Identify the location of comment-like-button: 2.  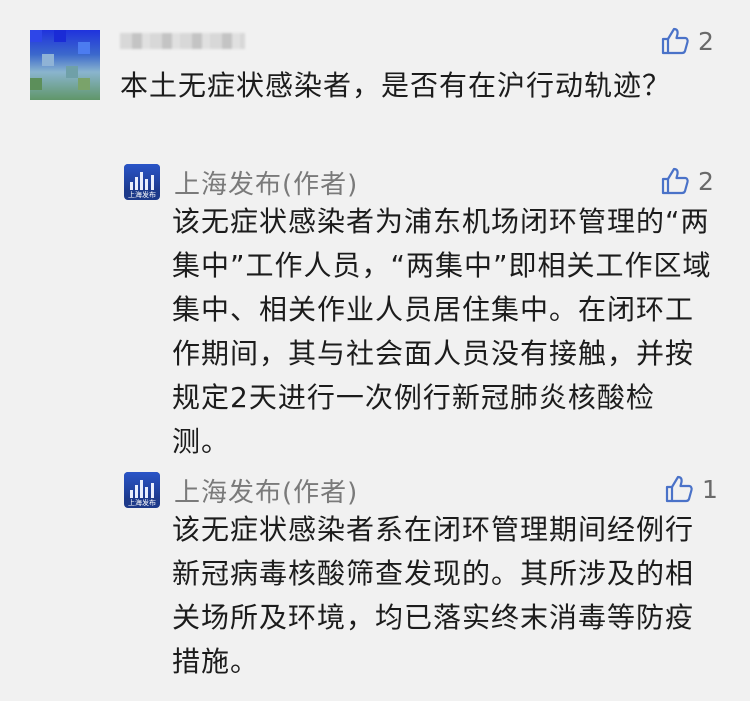
(687, 41).